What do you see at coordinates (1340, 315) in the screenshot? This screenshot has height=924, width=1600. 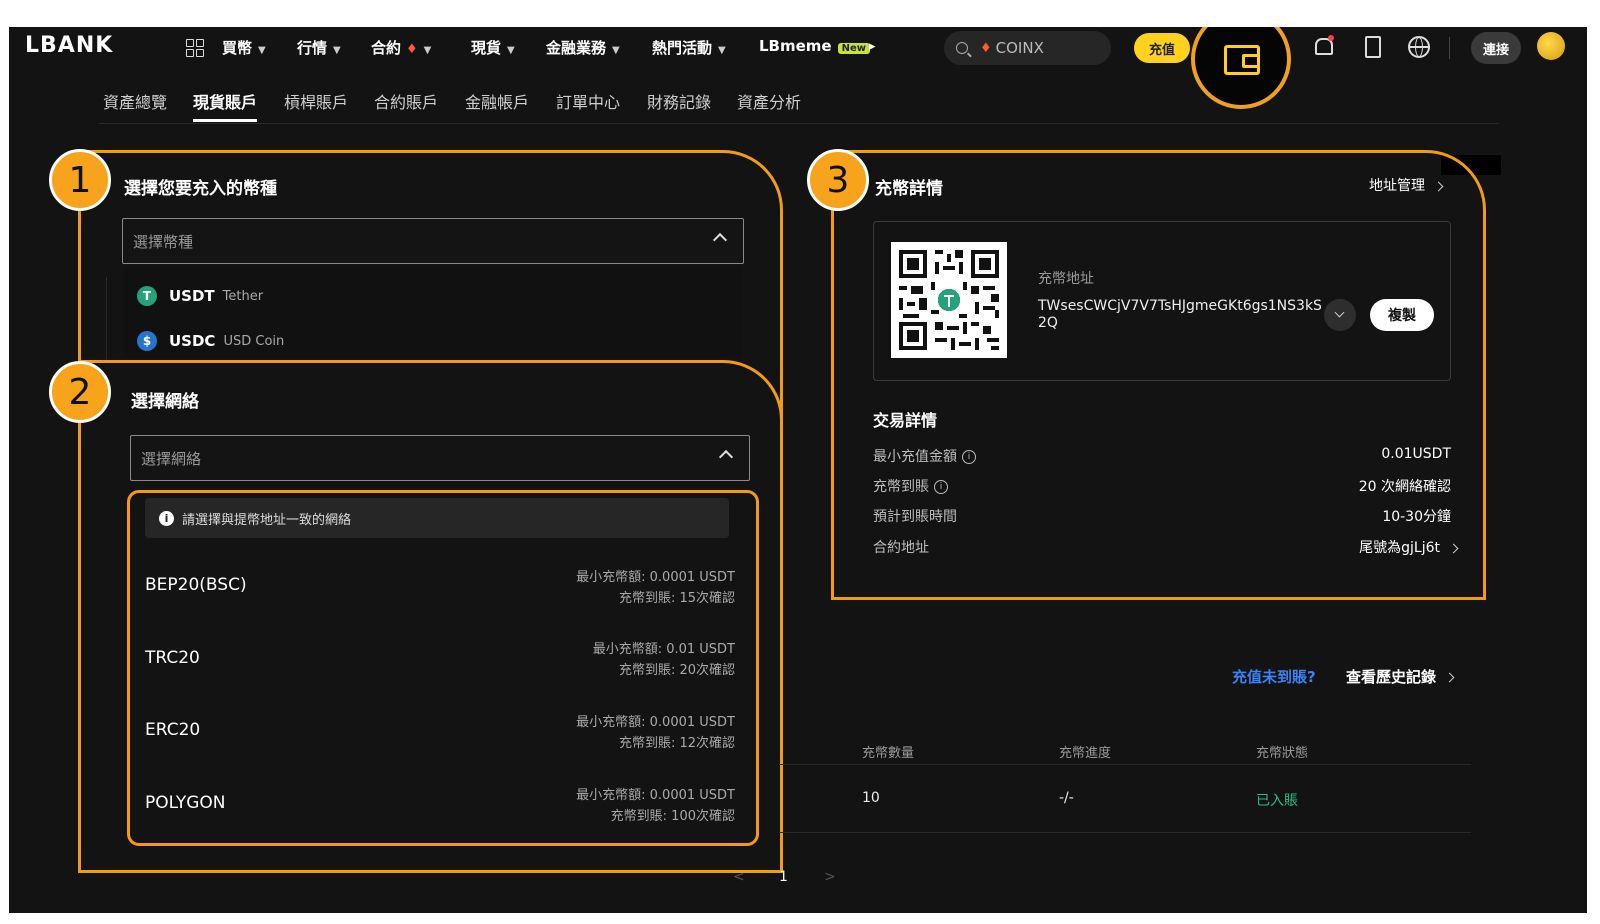 I see `expand-address-button` at bounding box center [1340, 315].